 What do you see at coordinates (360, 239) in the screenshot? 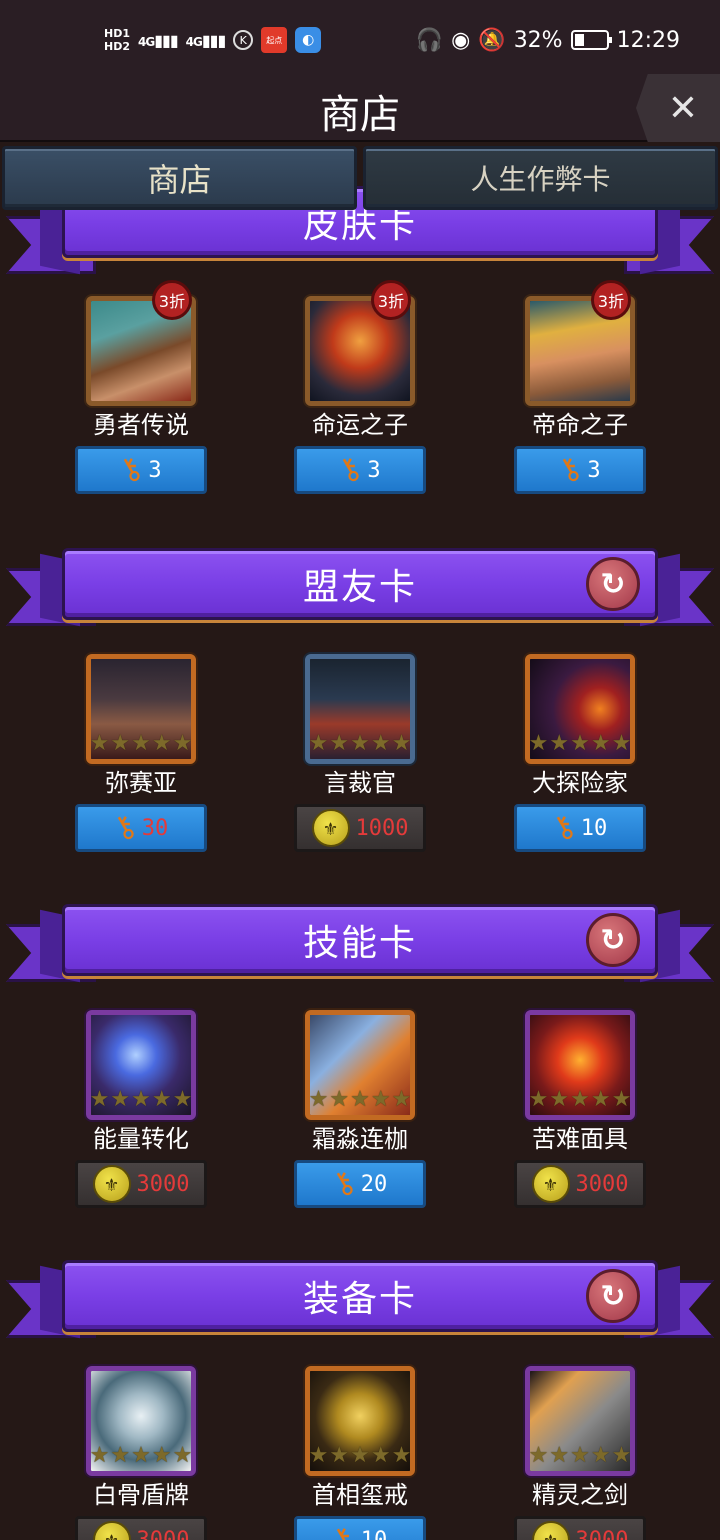
I see `section-header-skin: 皮肤卡` at bounding box center [360, 239].